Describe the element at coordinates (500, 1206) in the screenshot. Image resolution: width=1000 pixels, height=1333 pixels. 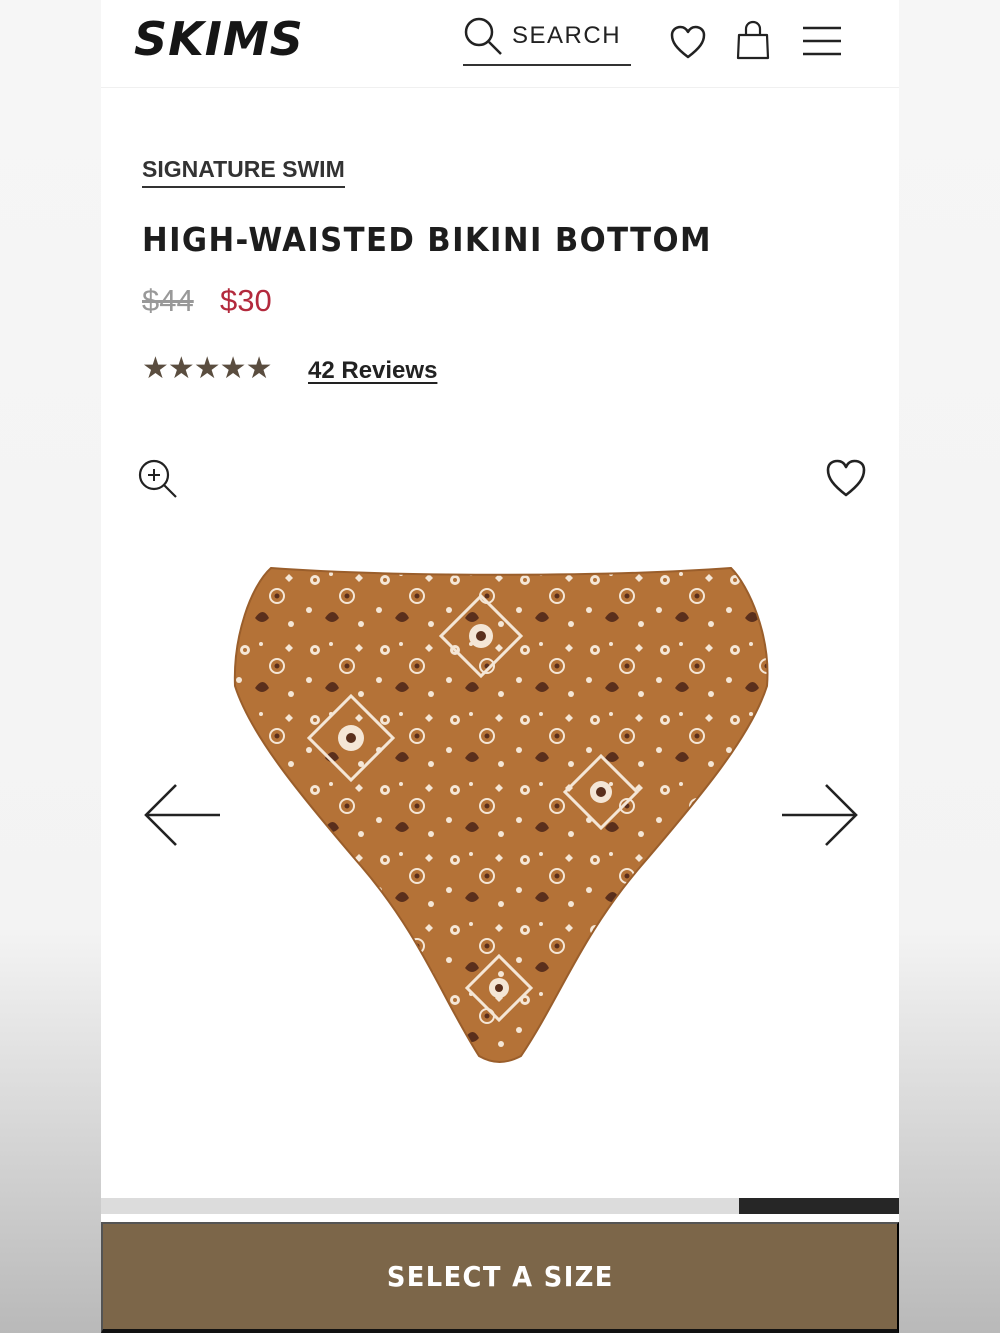
I see `gallery-progress-bar` at that location.